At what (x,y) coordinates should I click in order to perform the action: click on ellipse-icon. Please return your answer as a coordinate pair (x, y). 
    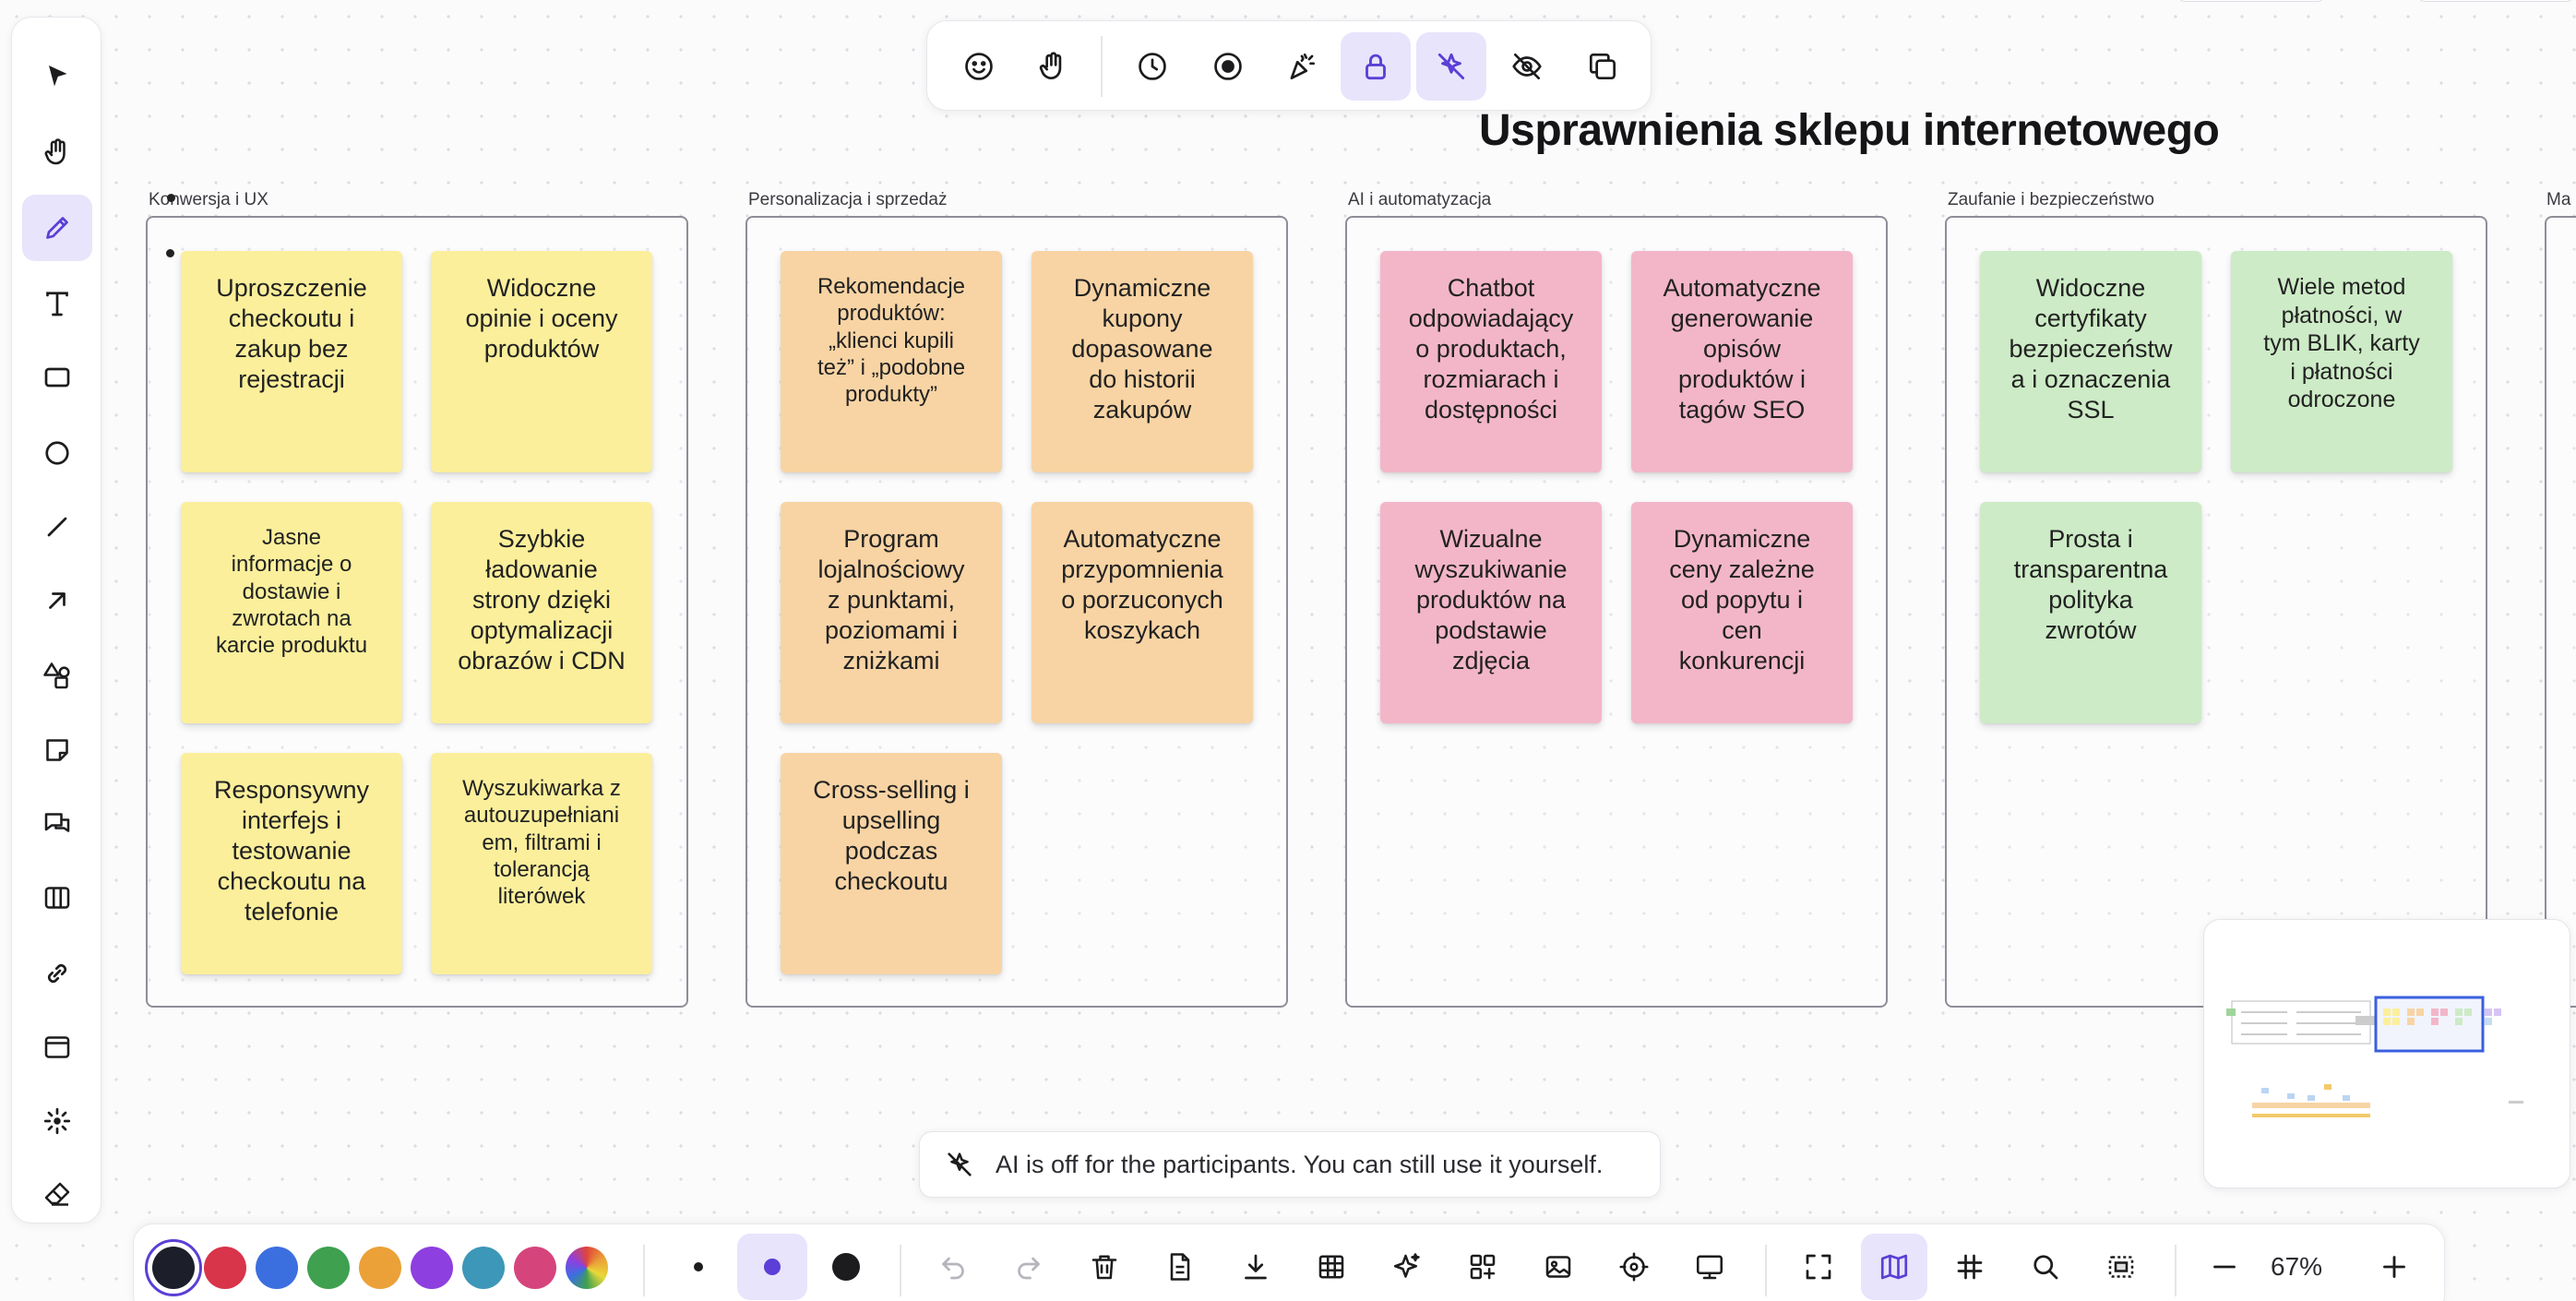
    Looking at the image, I should click on (57, 453).